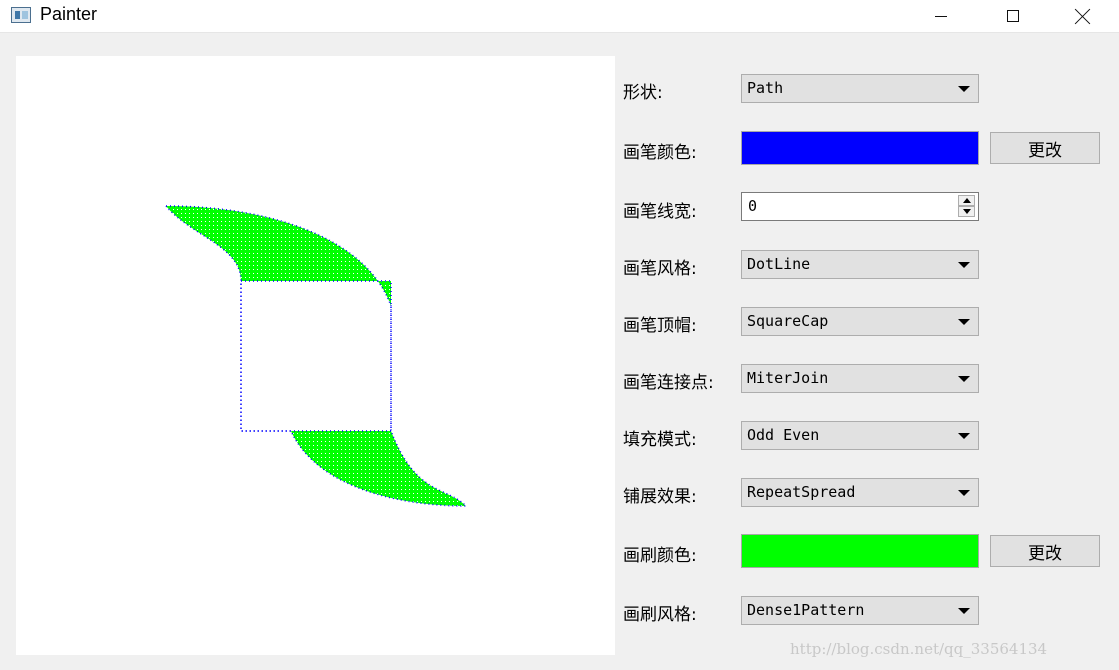 Image resolution: width=1119 pixels, height=670 pixels. I want to click on pen-style-combobox: DotLine, so click(860, 264).